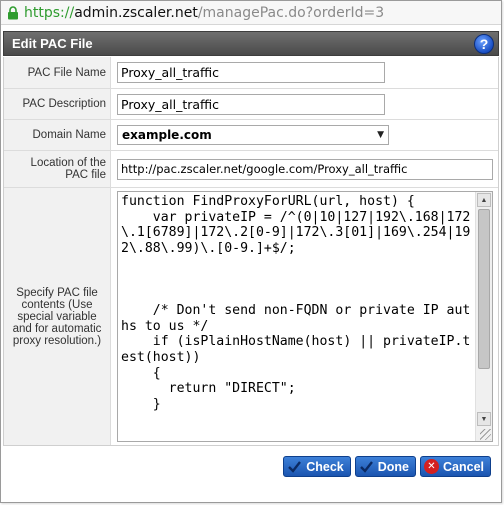  What do you see at coordinates (52, 43) in the screenshot?
I see `dialog-title: Edit PAC File` at bounding box center [52, 43].